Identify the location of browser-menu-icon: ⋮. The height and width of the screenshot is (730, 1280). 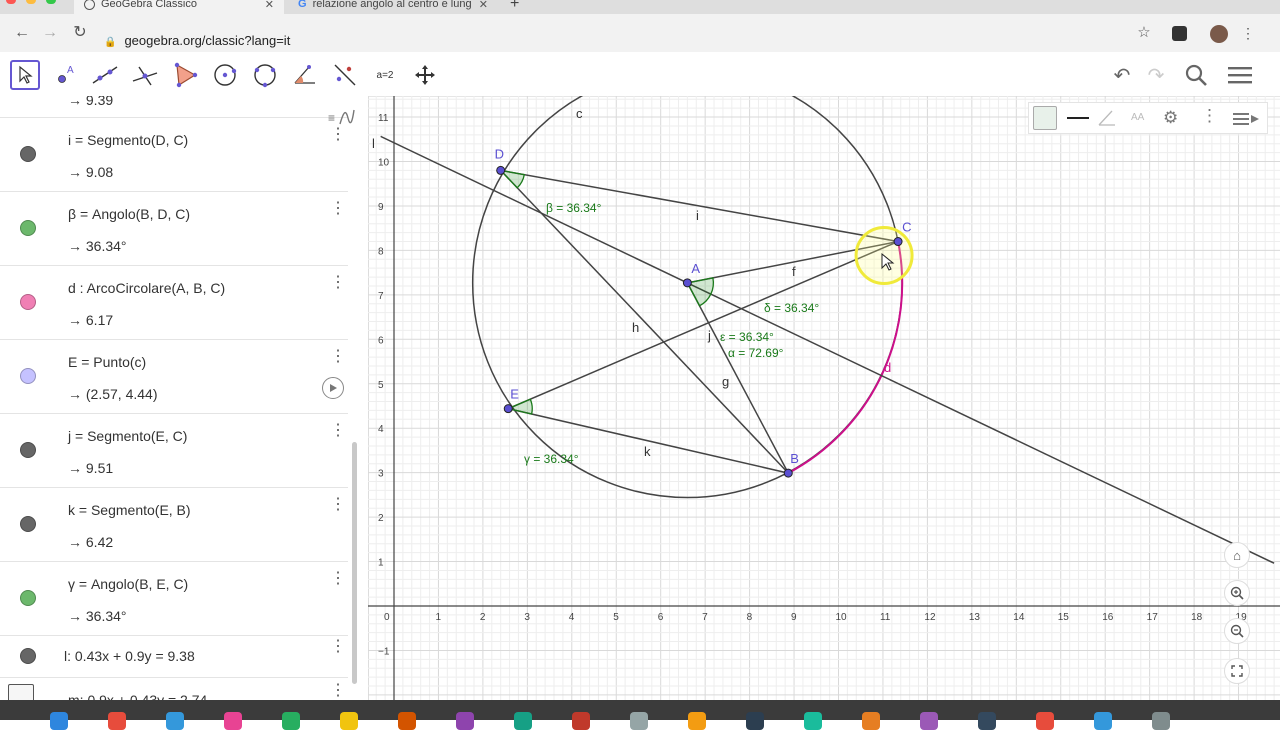
(1248, 33).